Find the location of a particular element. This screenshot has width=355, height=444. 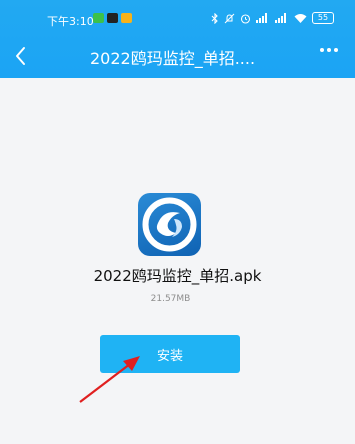

annotation-arrow-icon is located at coordinates (109, 379).